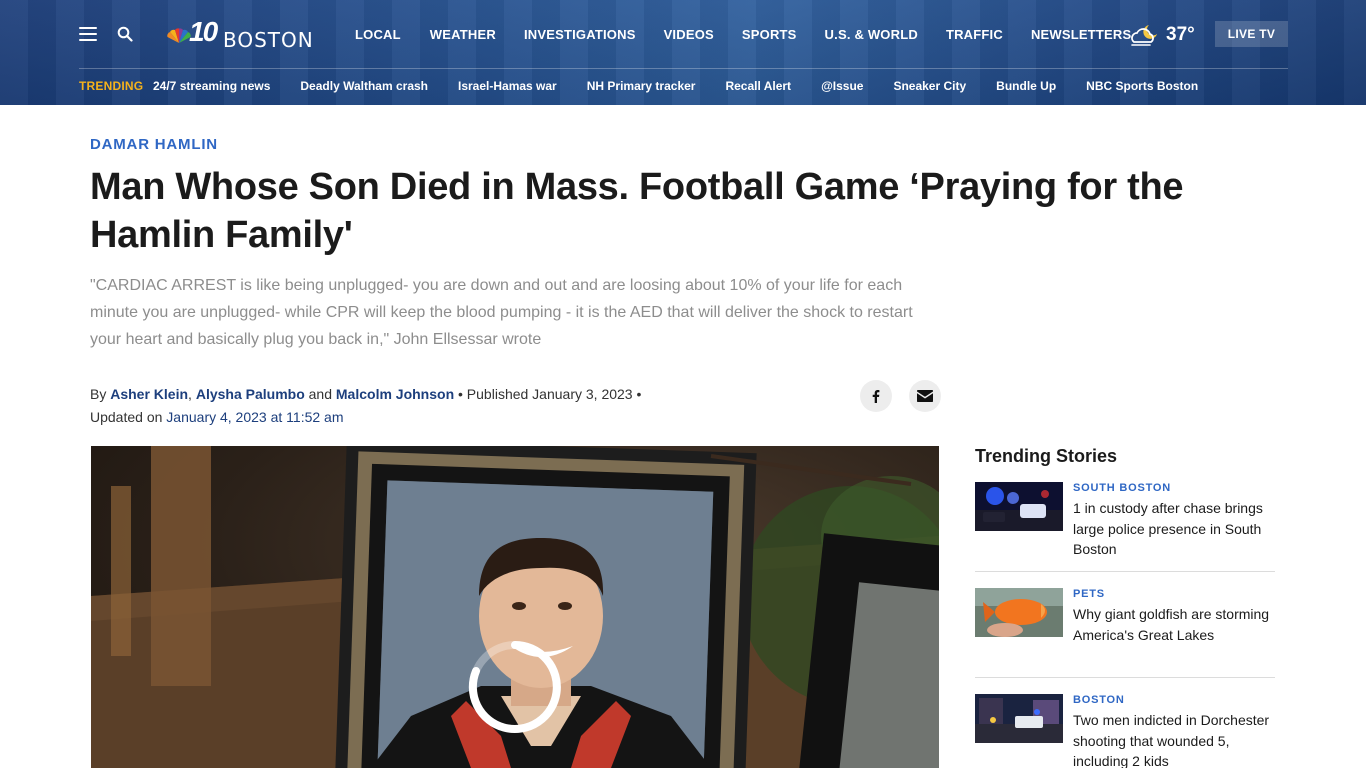  What do you see at coordinates (154, 144) in the screenshot?
I see `section-tag: DAMAR HAMLIN` at bounding box center [154, 144].